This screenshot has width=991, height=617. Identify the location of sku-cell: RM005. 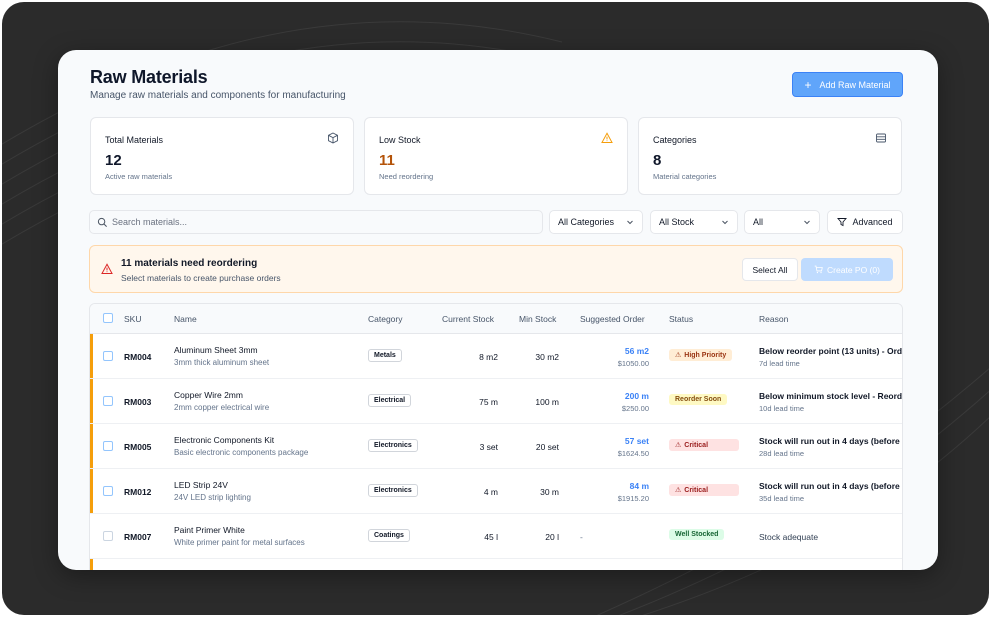
(138, 447).